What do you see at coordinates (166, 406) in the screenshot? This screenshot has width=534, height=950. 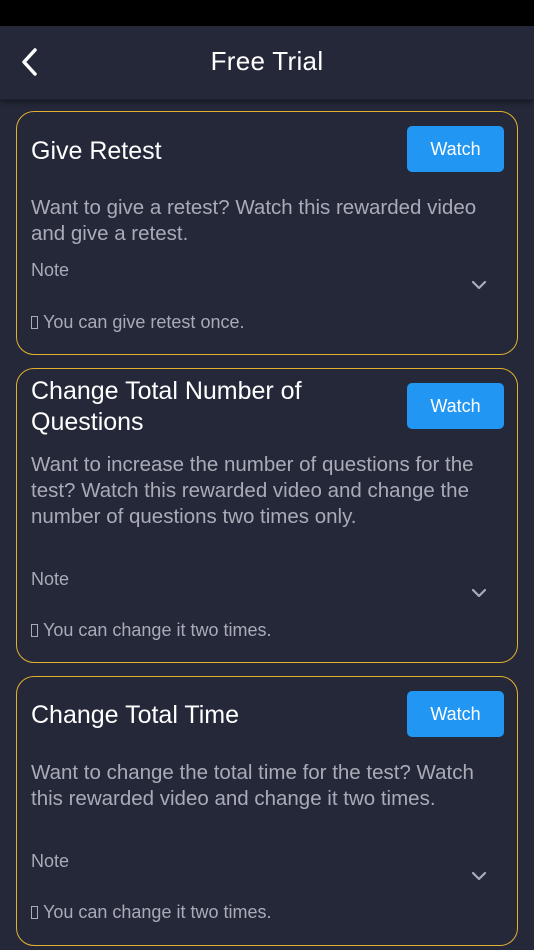 I see `card-title: Change Total Number of Questions` at bounding box center [166, 406].